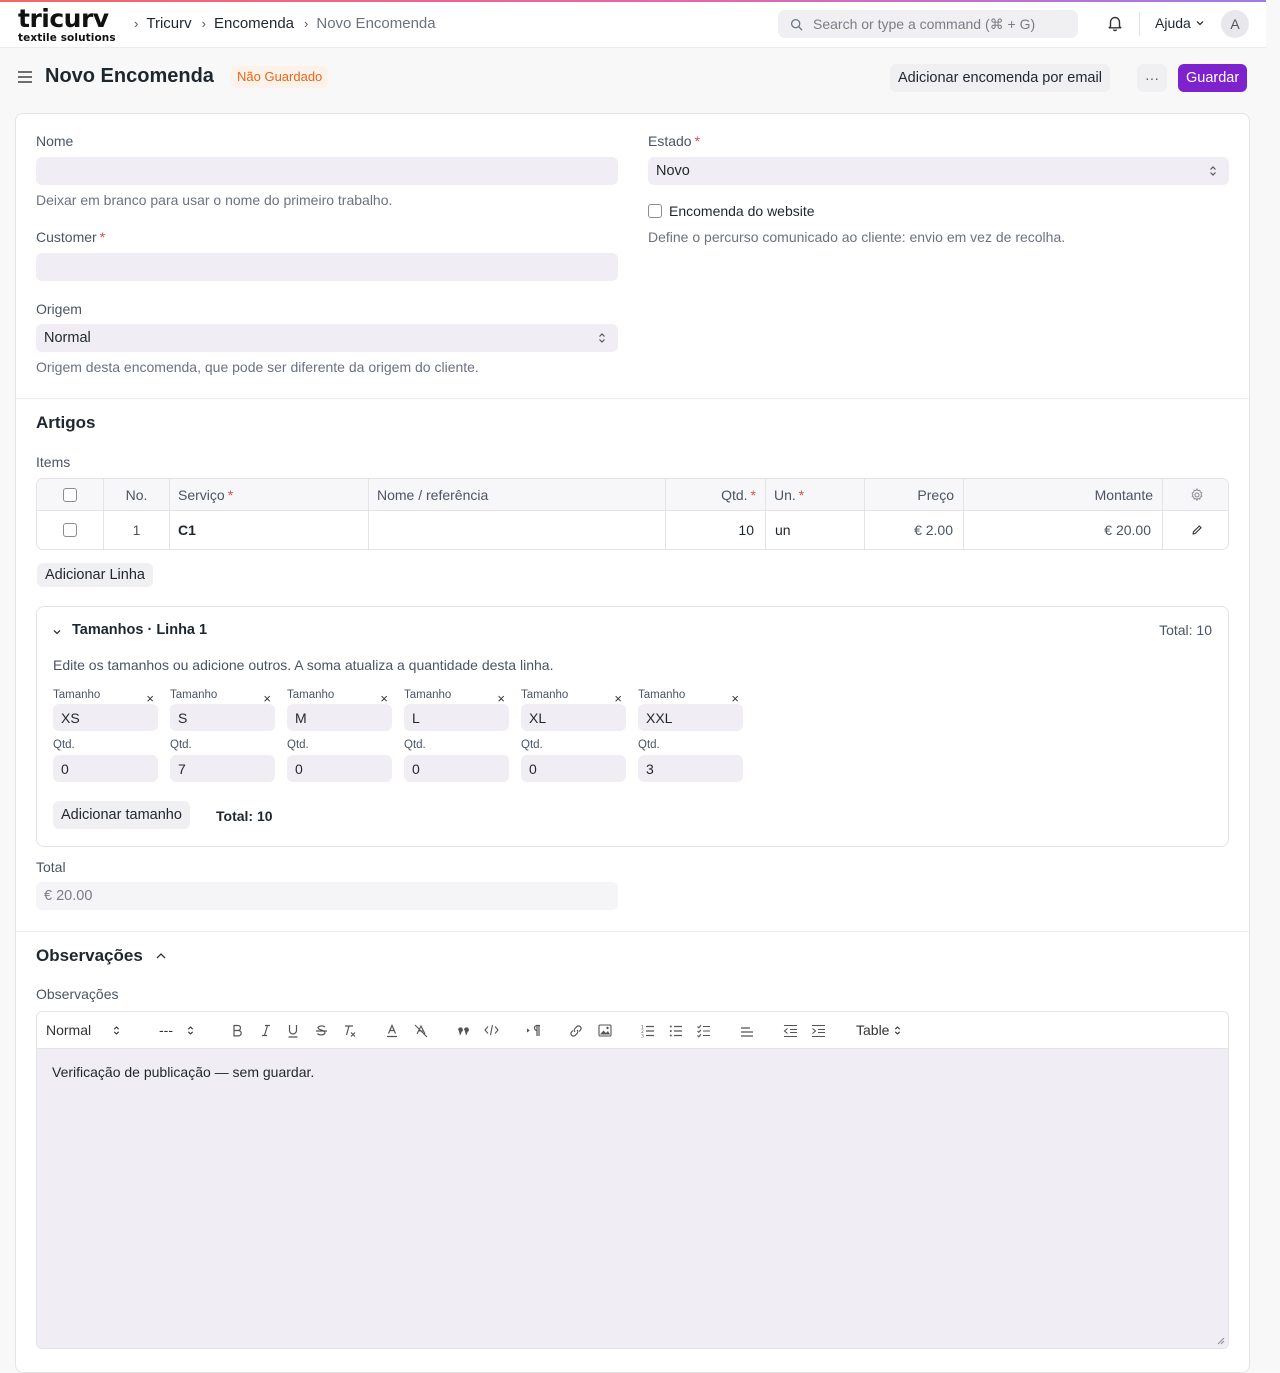  What do you see at coordinates (655, 211) in the screenshot?
I see `website-checkbox` at bounding box center [655, 211].